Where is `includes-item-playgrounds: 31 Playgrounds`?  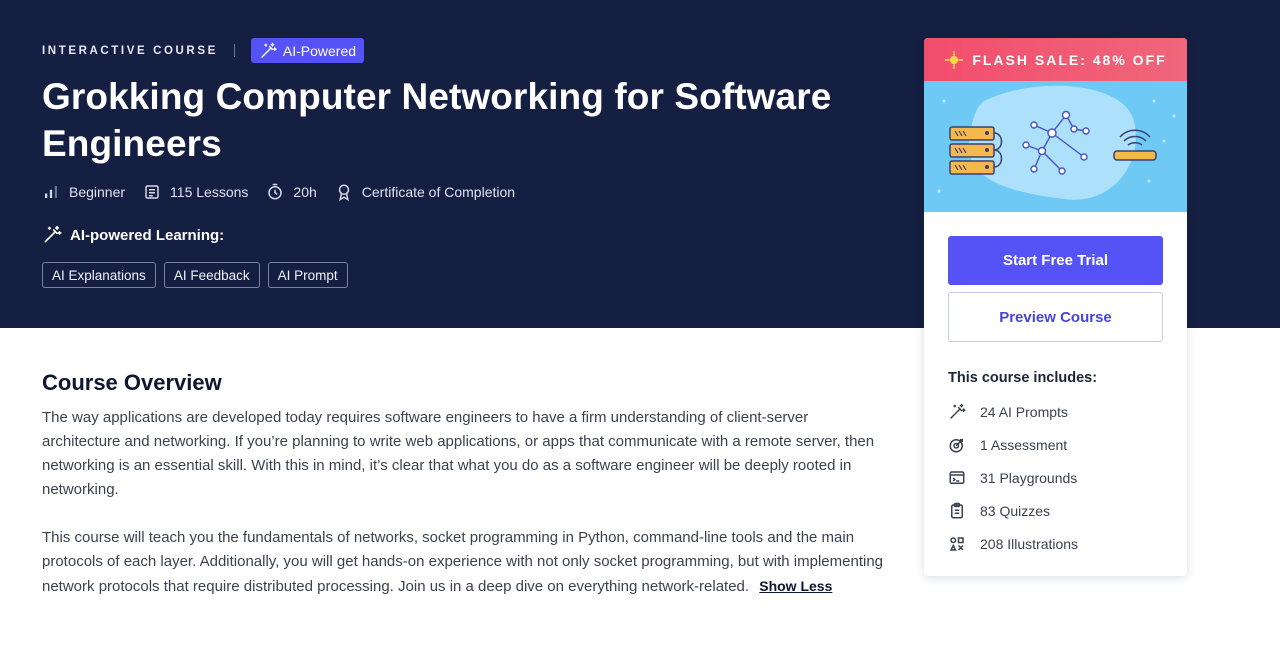 includes-item-playgrounds: 31 Playgrounds is located at coordinates (1055, 477).